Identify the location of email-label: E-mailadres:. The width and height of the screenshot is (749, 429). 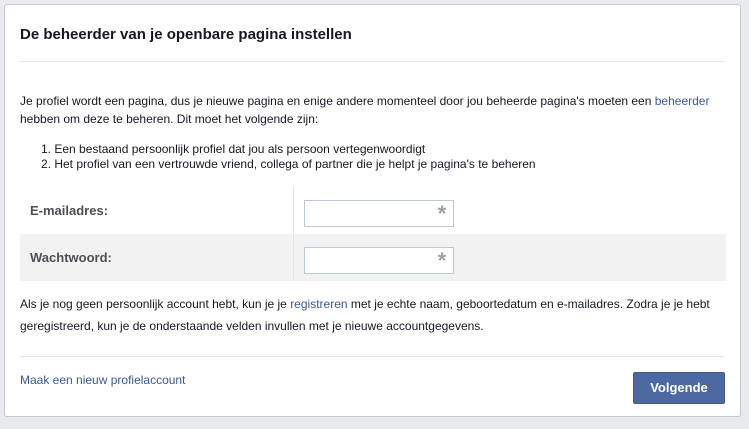
(69, 210).